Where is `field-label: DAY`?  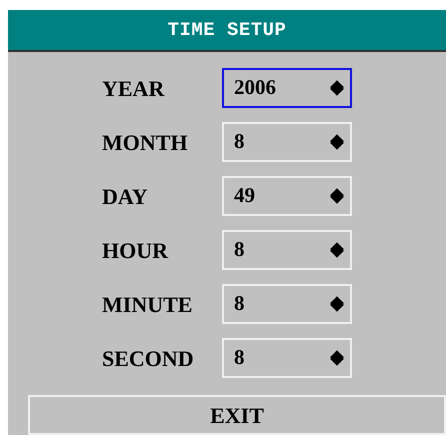 field-label: DAY is located at coordinates (125, 196).